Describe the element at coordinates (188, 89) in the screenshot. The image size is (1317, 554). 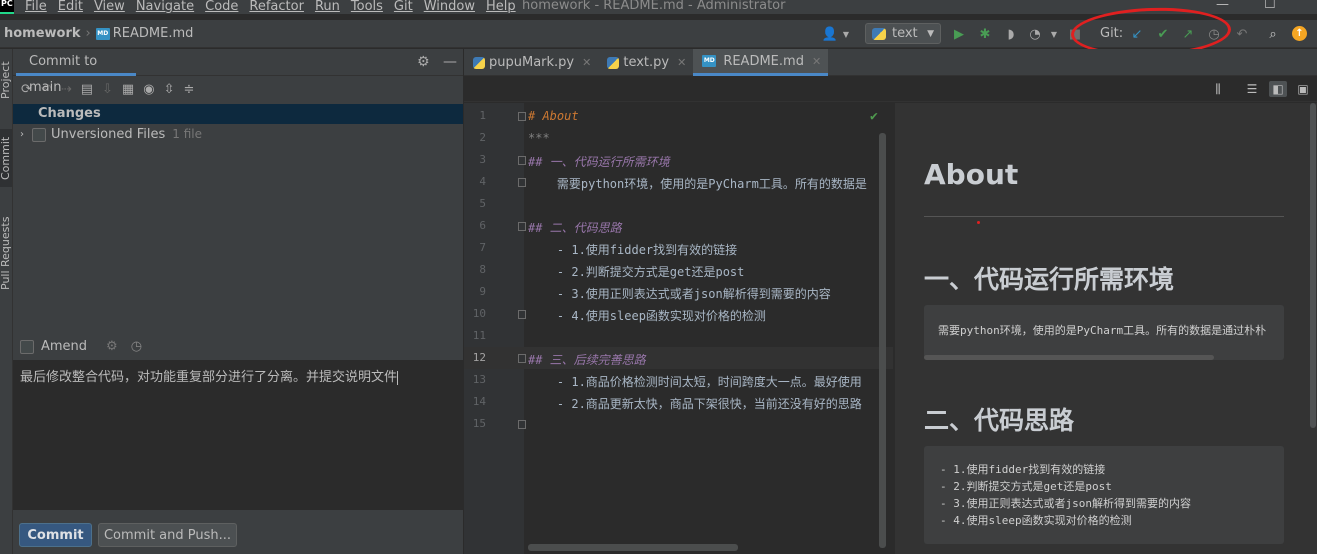
I see `collapse-all-icon: ≑` at that location.